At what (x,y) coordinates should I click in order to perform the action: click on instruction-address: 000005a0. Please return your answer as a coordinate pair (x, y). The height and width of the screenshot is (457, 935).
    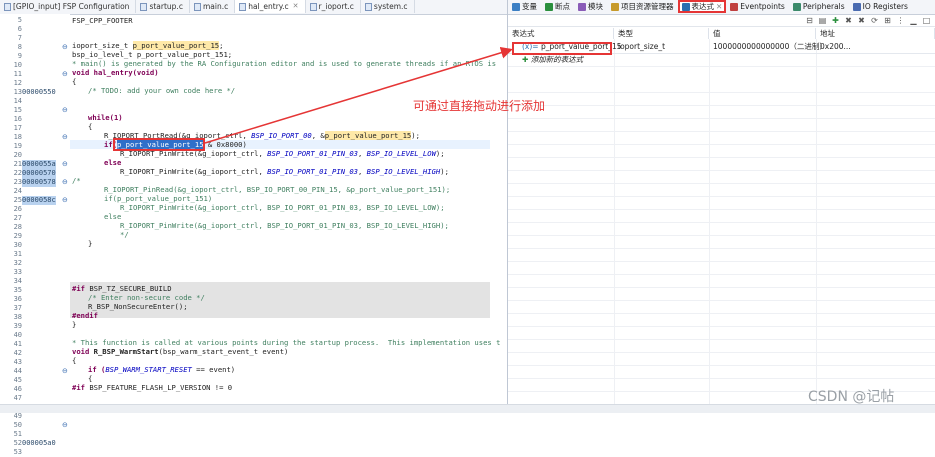
    Looking at the image, I should click on (39, 443).